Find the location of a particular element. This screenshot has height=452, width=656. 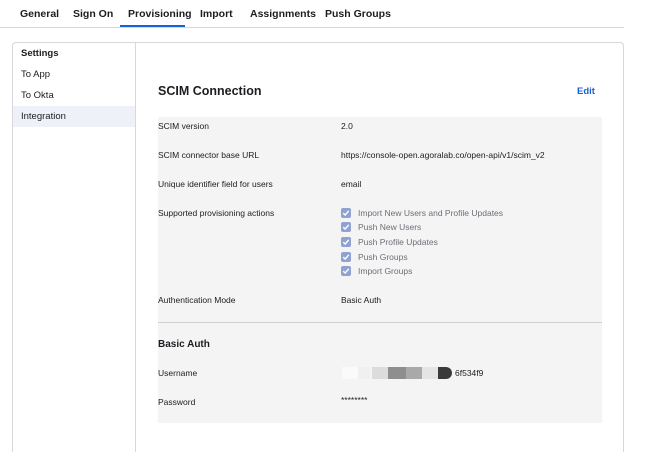

action-import-new-users: Import New Users and Profile Updates is located at coordinates (422, 213).